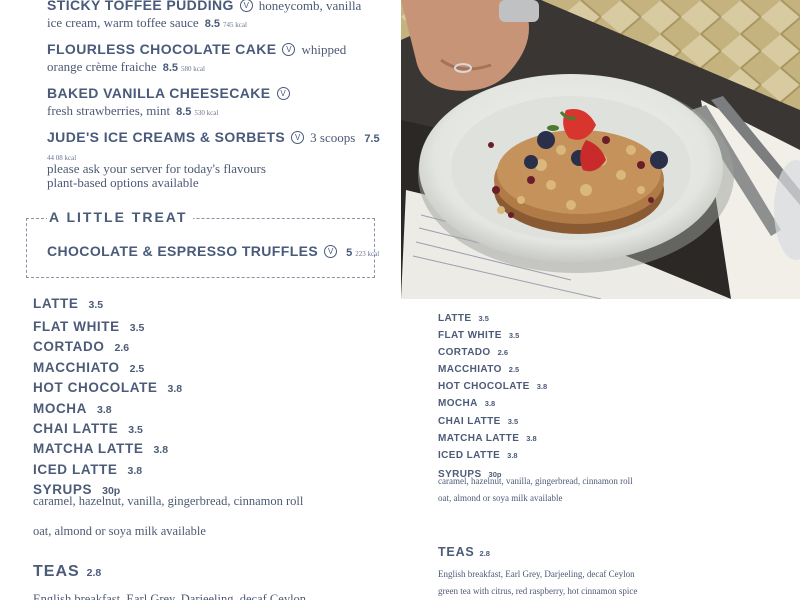 The image size is (800, 600). I want to click on menu-item-desc-line: orange crème fraiche 8.5 580 kcal, so click(126, 65).